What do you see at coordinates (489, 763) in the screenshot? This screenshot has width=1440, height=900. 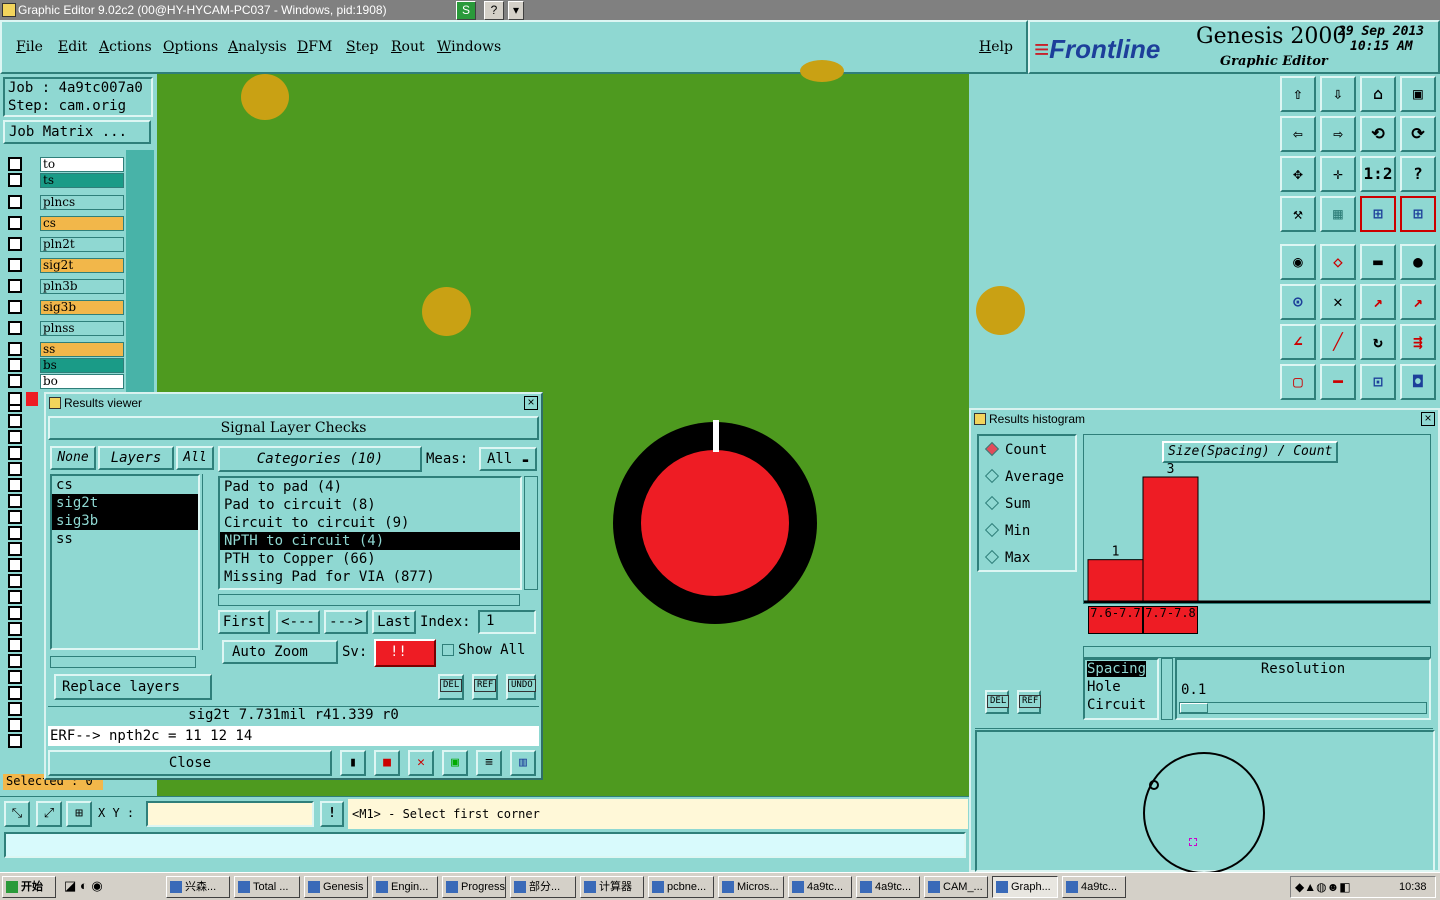 I see `notes-icon: ≡` at bounding box center [489, 763].